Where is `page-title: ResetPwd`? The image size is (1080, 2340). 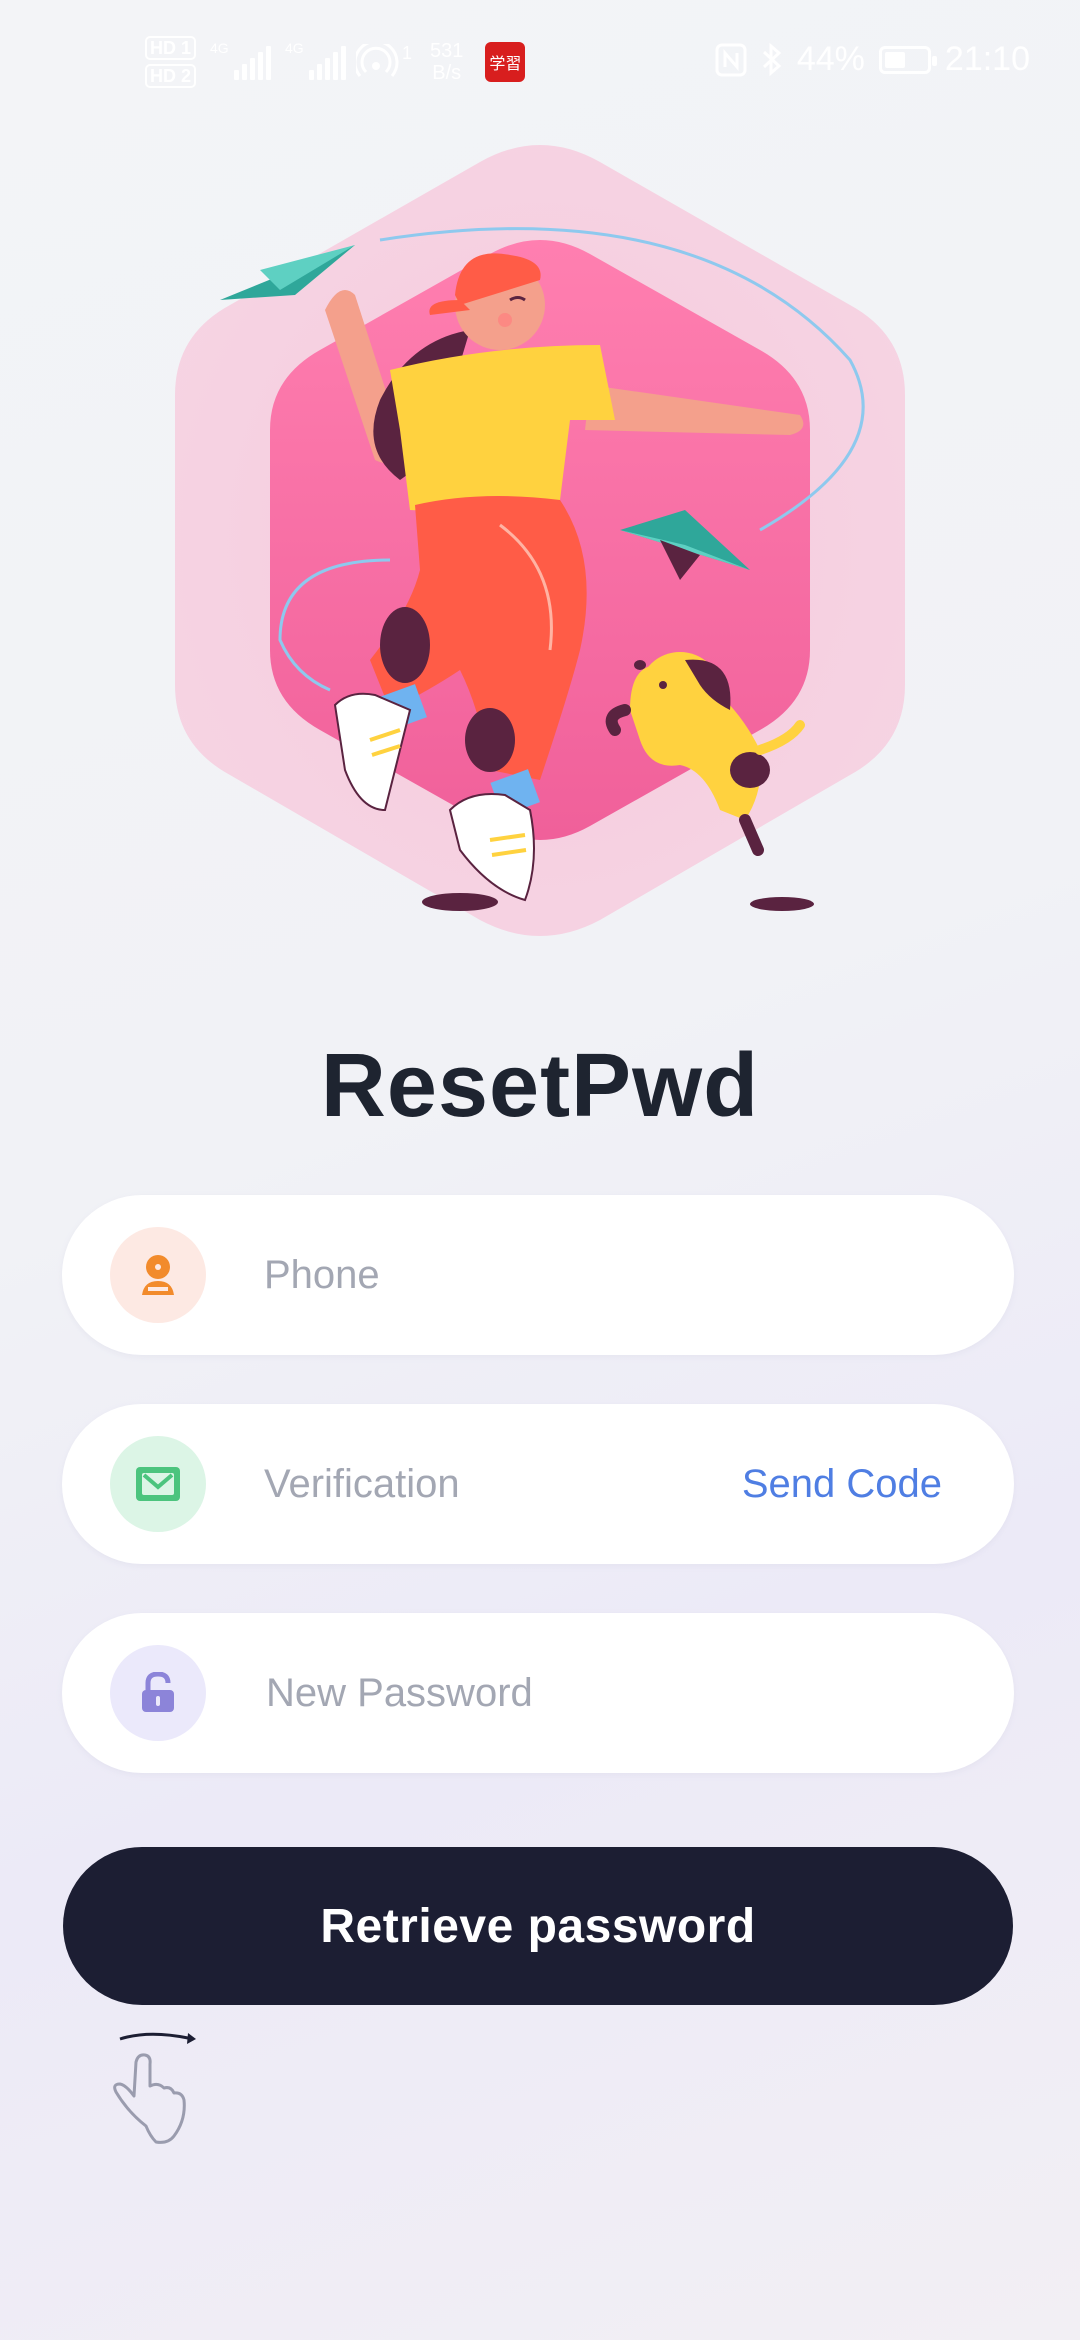 page-title: ResetPwd is located at coordinates (540, 1086).